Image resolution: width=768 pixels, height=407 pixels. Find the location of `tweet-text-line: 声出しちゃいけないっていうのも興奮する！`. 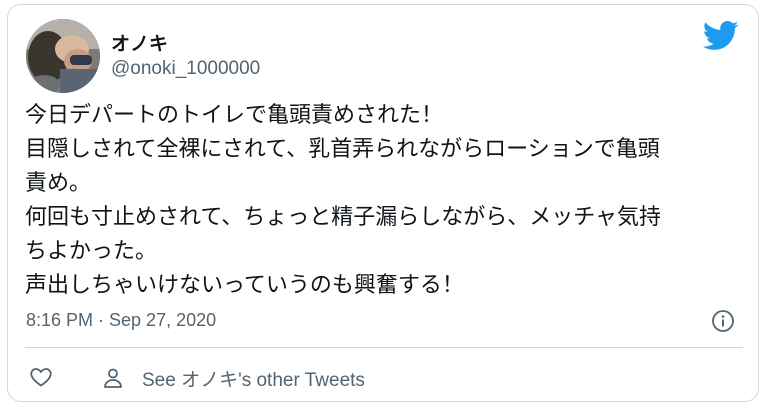

tweet-text-line: 声出しちゃいけないっていうのも興奮する！ is located at coordinates (244, 285).